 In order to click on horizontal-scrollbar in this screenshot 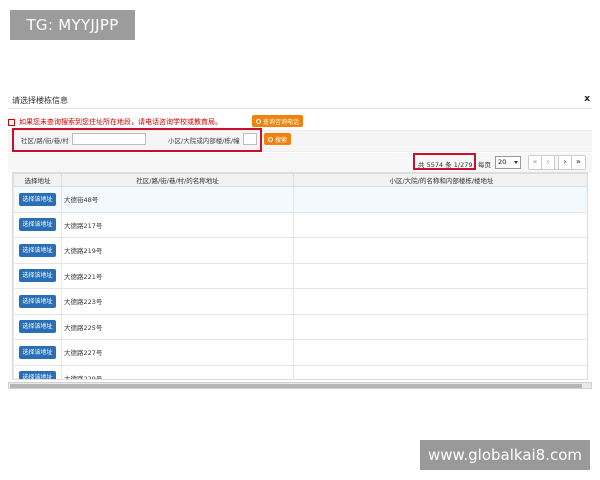, I will do `click(300, 385)`.